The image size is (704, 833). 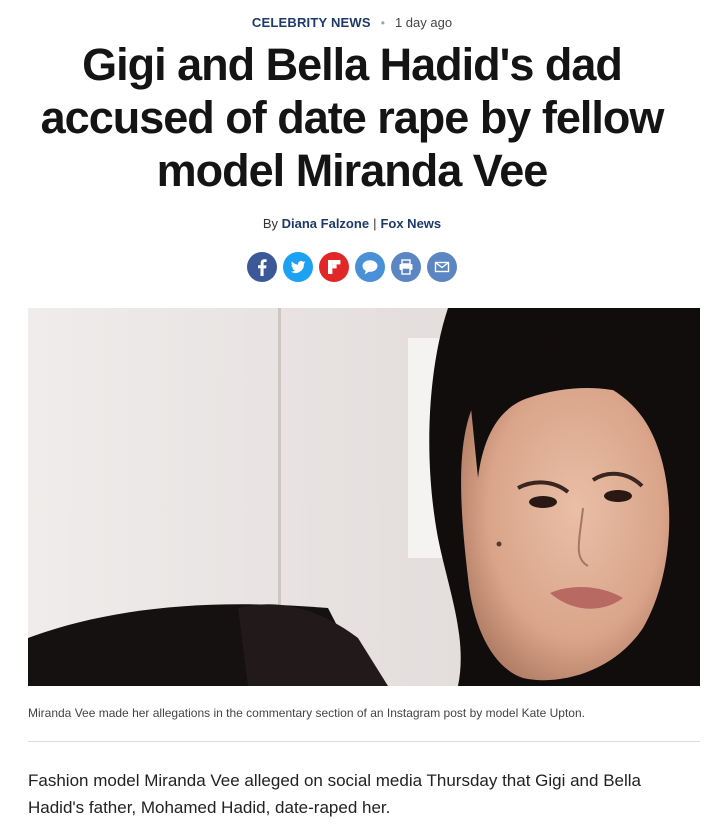 What do you see at coordinates (352, 267) in the screenshot?
I see `share-bar` at bounding box center [352, 267].